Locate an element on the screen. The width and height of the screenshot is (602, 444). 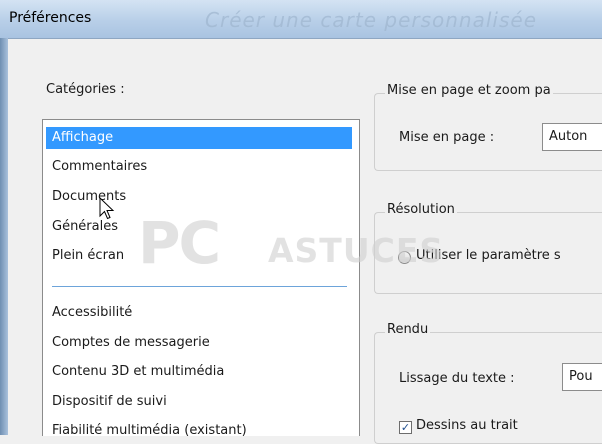
text-smoothing-label: Lissage du texte : is located at coordinates (457, 378).